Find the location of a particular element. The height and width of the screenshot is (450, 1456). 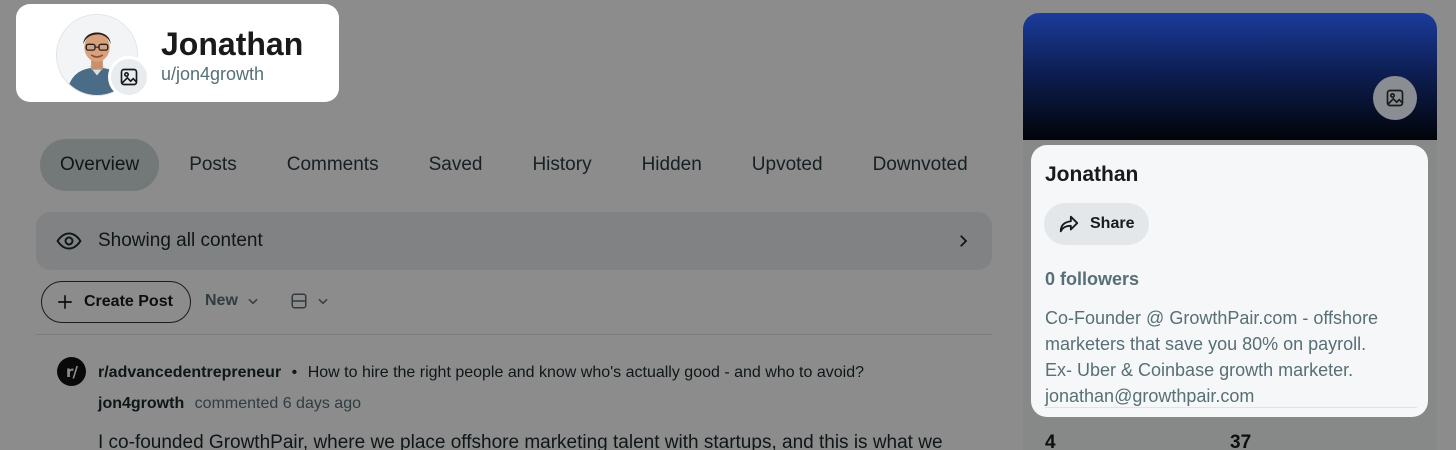

sidebar-stat-karma: 4 is located at coordinates (1050, 441).